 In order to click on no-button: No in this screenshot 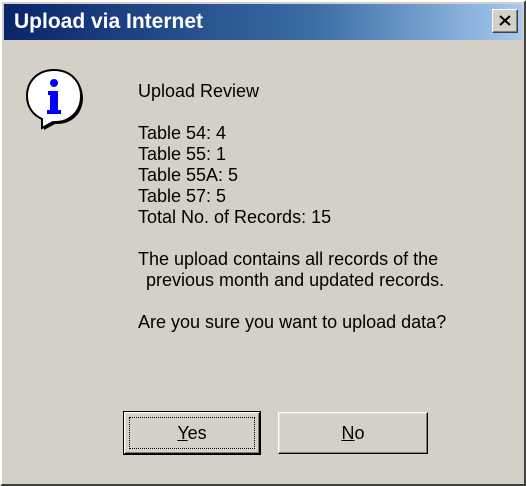, I will do `click(353, 433)`.